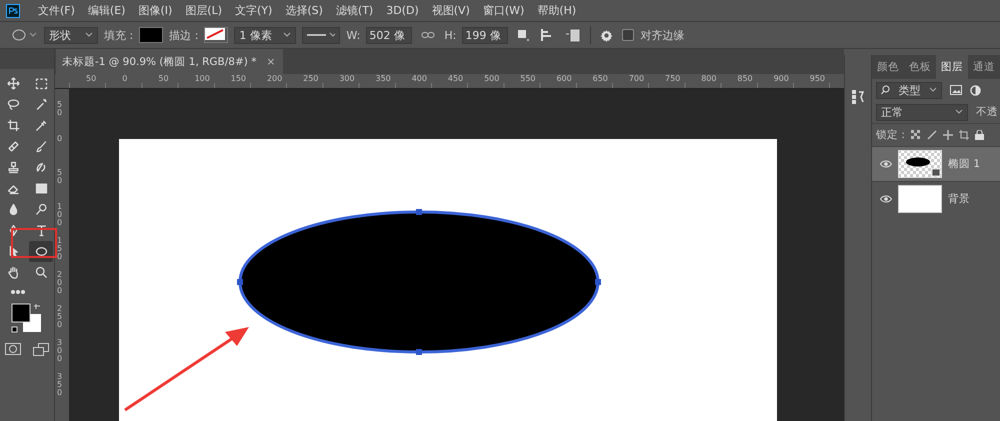  What do you see at coordinates (355, 10) in the screenshot?
I see `menu-item: 滤镜(T)` at bounding box center [355, 10].